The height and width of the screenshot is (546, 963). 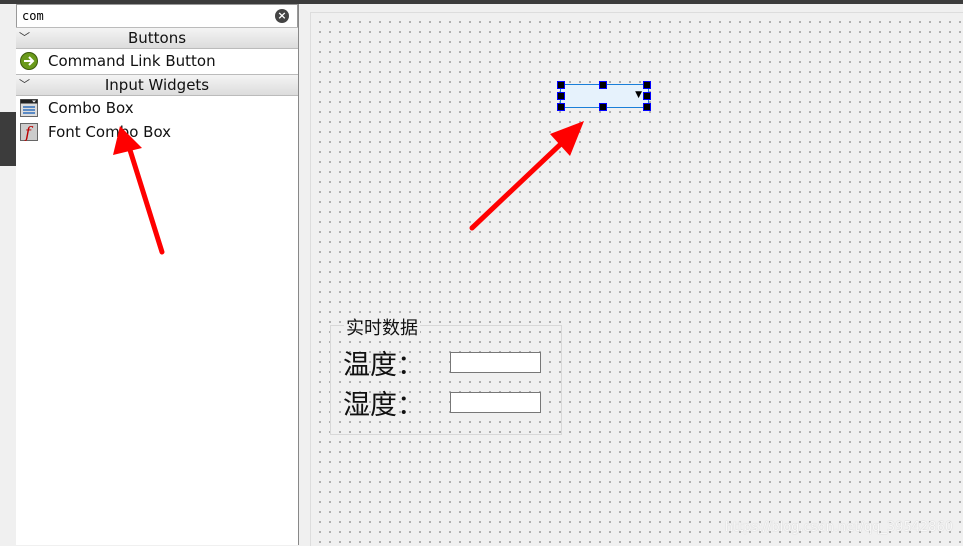 What do you see at coordinates (838, 527) in the screenshot?
I see `watermark: https://blog.csdn.net/qq_39542860` at bounding box center [838, 527].